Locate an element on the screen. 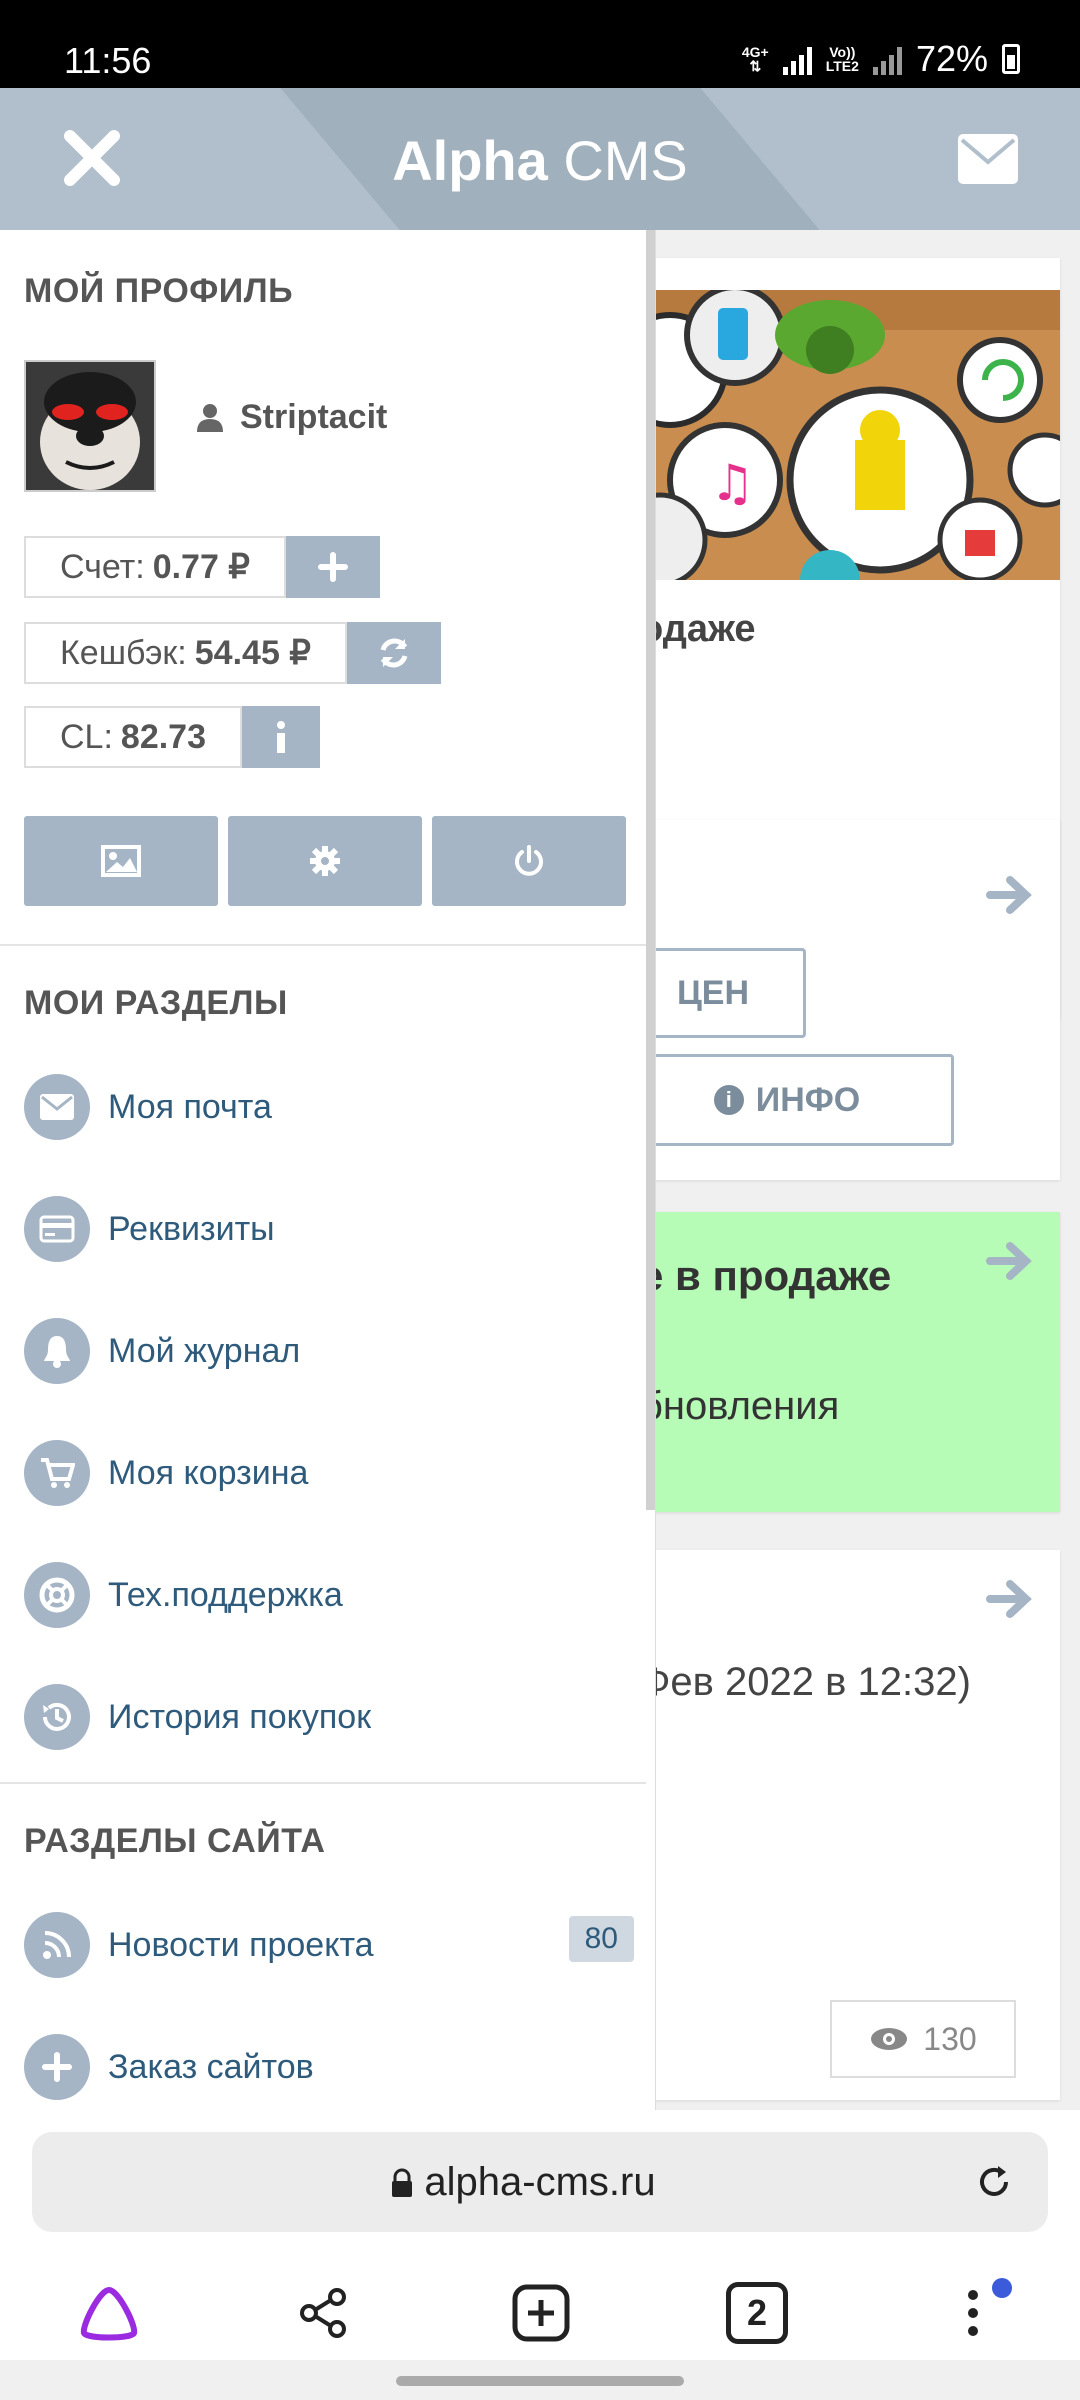 This screenshot has width=1080, height=2400. alice-icon is located at coordinates (109, 2313).